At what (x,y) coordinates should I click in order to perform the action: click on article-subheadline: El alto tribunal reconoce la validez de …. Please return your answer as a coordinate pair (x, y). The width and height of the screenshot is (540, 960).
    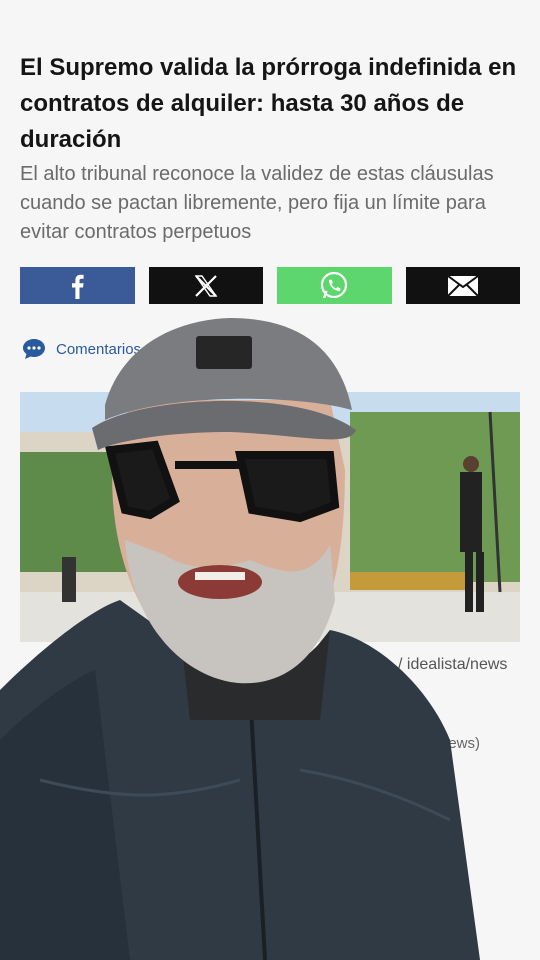
    Looking at the image, I should click on (257, 203).